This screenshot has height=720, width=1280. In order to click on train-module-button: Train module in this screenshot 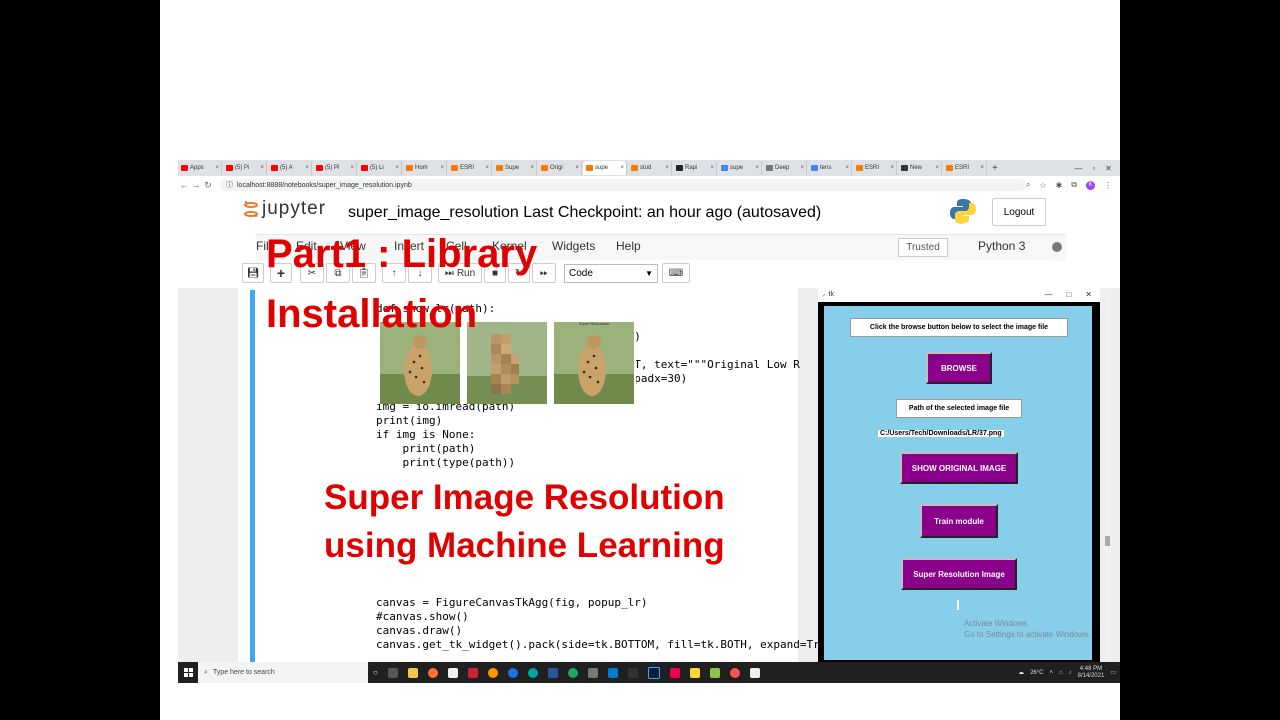, I will do `click(959, 521)`.